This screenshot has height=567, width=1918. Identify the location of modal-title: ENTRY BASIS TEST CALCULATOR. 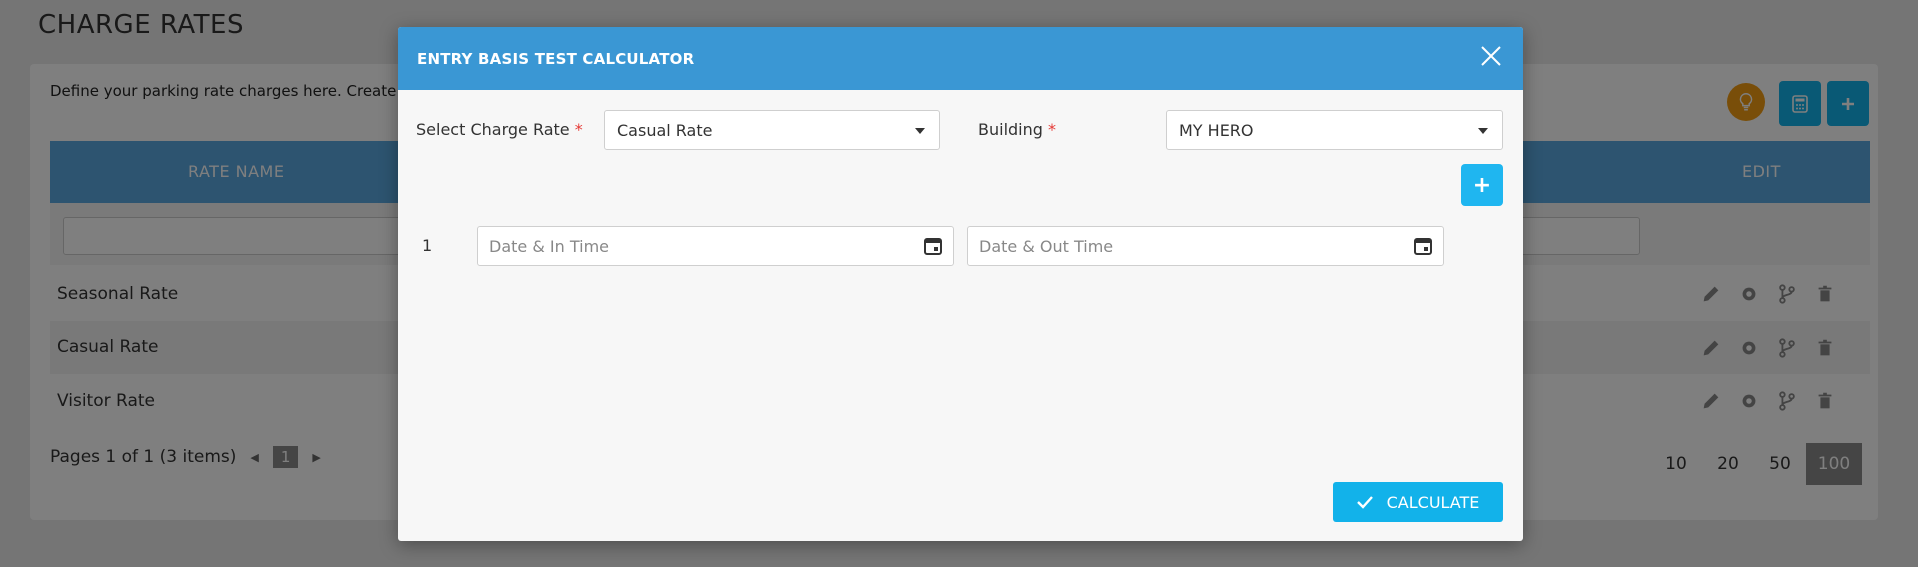
(556, 59).